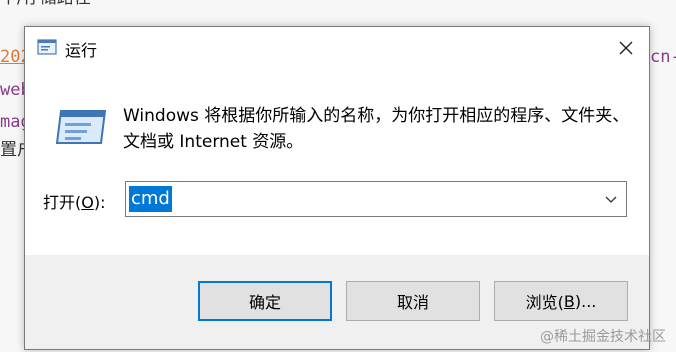  I want to click on window-title: 运行, so click(81, 50).